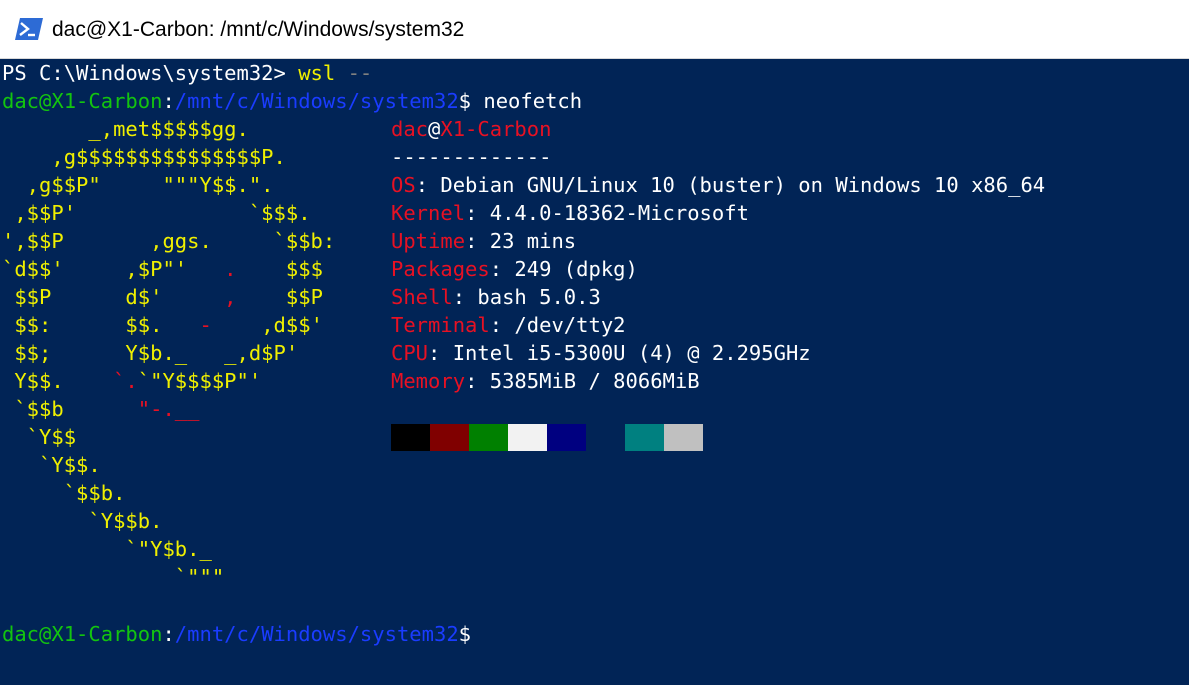  Describe the element at coordinates (138, 185) in the screenshot. I see `logo-line: ,g$$P" """Y$$.".` at that location.